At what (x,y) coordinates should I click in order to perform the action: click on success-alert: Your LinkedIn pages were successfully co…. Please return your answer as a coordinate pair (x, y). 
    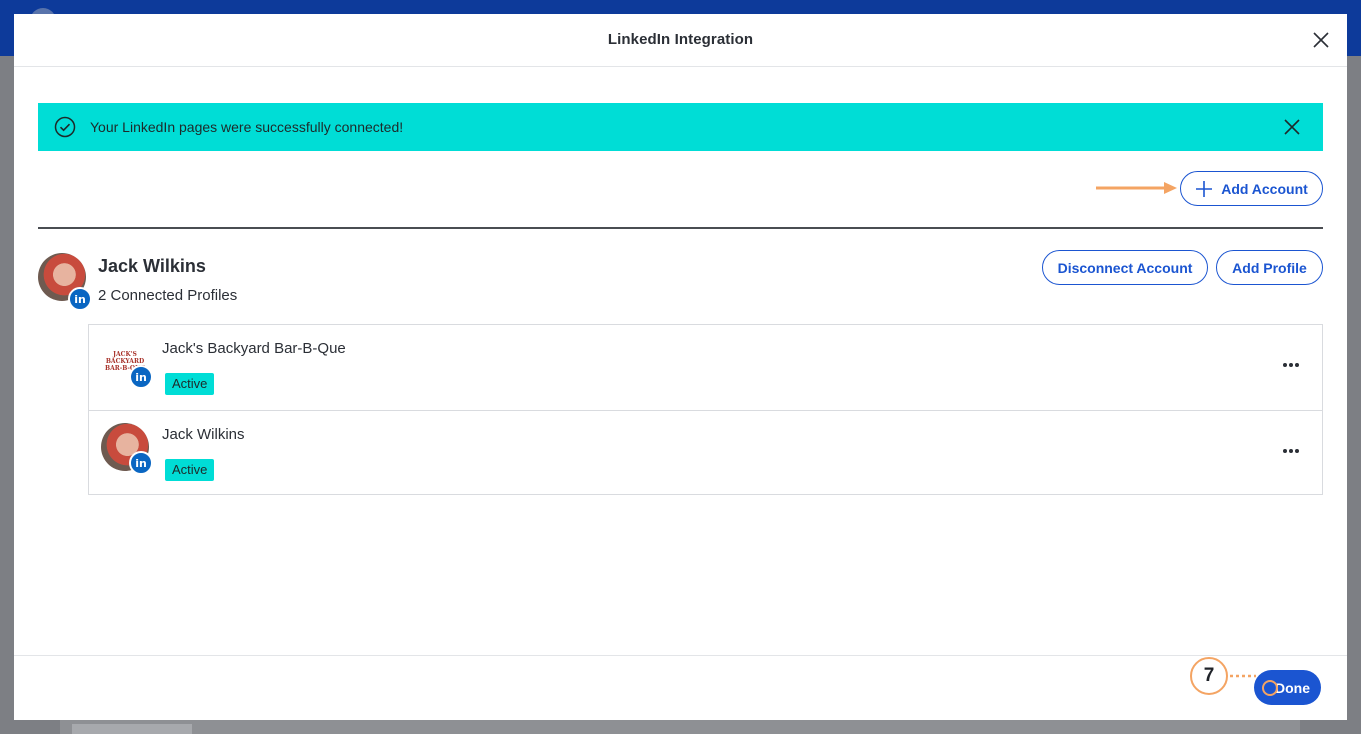
    Looking at the image, I should click on (680, 127).